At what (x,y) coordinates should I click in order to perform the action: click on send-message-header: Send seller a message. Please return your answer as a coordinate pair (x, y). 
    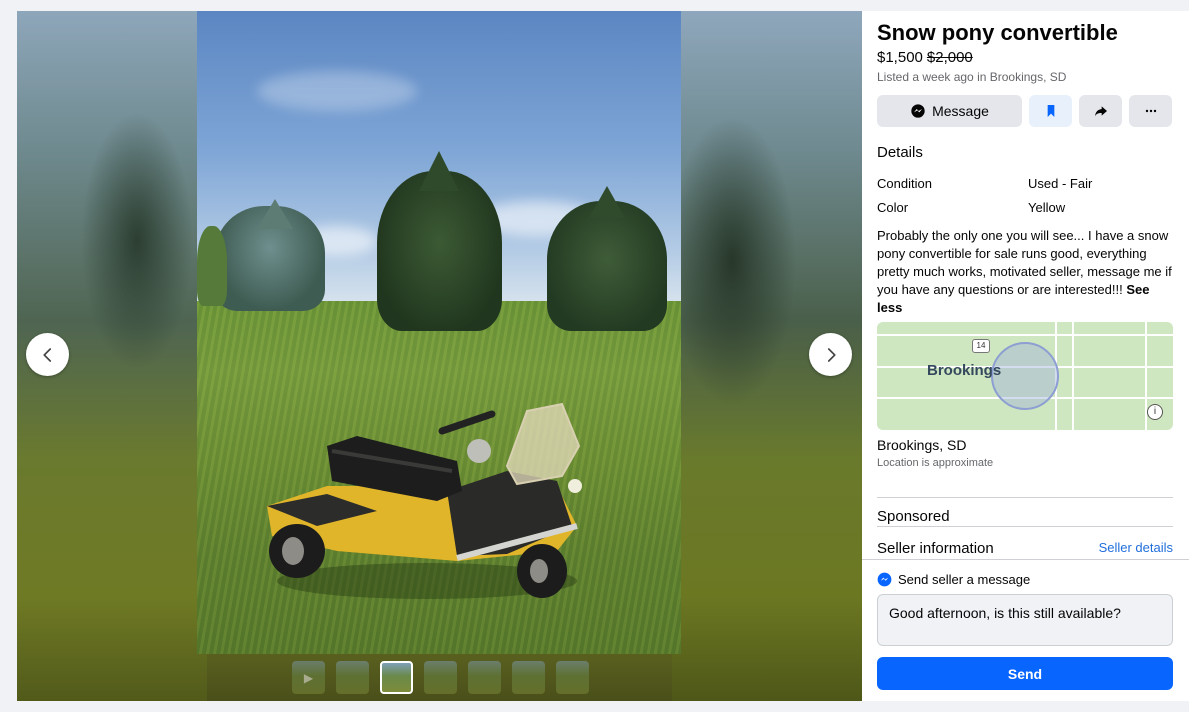
    Looking at the image, I should click on (1025, 579).